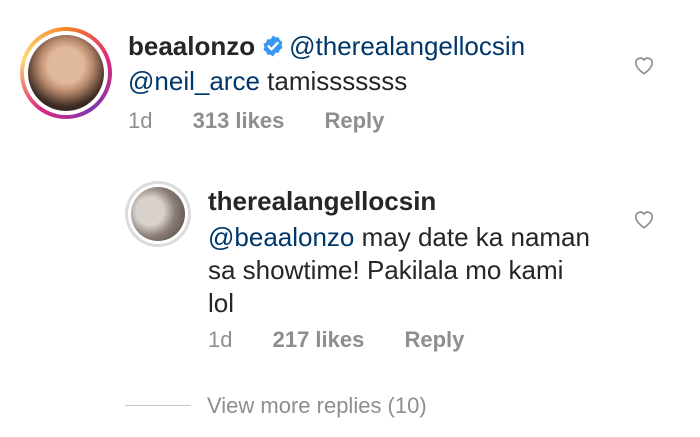 This screenshot has height=437, width=700. Describe the element at coordinates (239, 120) in the screenshot. I see `comment-likes: 313 likes` at that location.